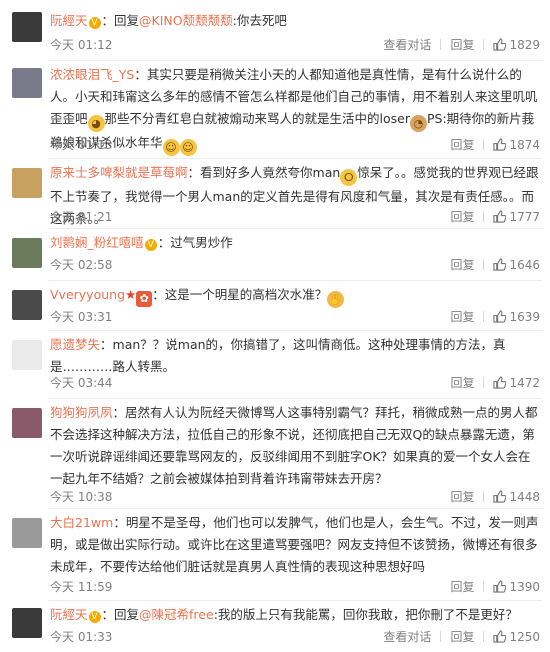  I want to click on timestamp: 今天 02:58, so click(81, 265).